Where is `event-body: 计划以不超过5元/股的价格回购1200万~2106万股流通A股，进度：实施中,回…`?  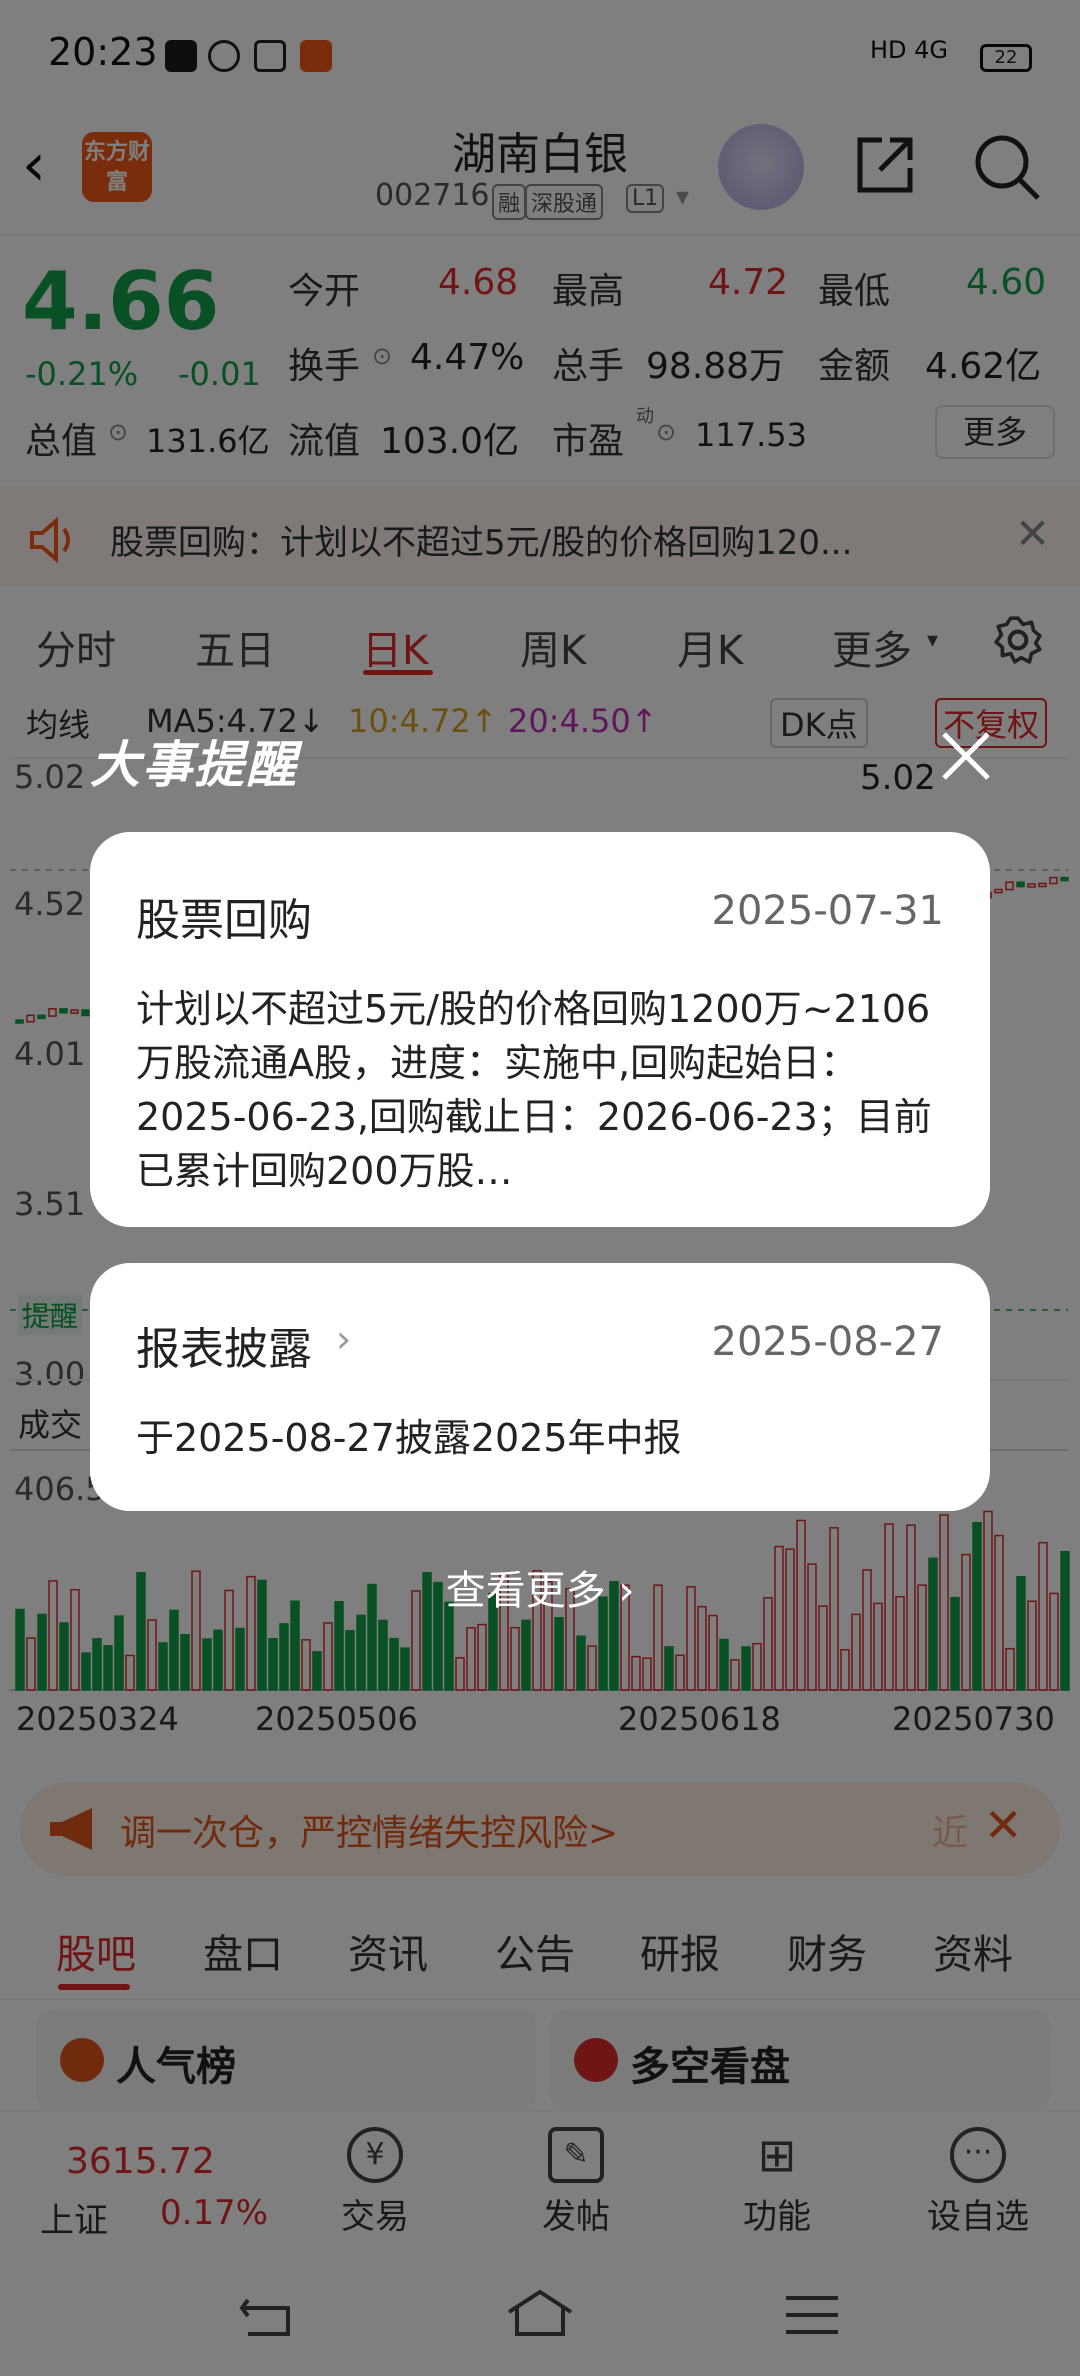 event-body: 计划以不超过5元/股的价格回购1200万~2106万股流通A股，进度：实施中,回… is located at coordinates (534, 1090).